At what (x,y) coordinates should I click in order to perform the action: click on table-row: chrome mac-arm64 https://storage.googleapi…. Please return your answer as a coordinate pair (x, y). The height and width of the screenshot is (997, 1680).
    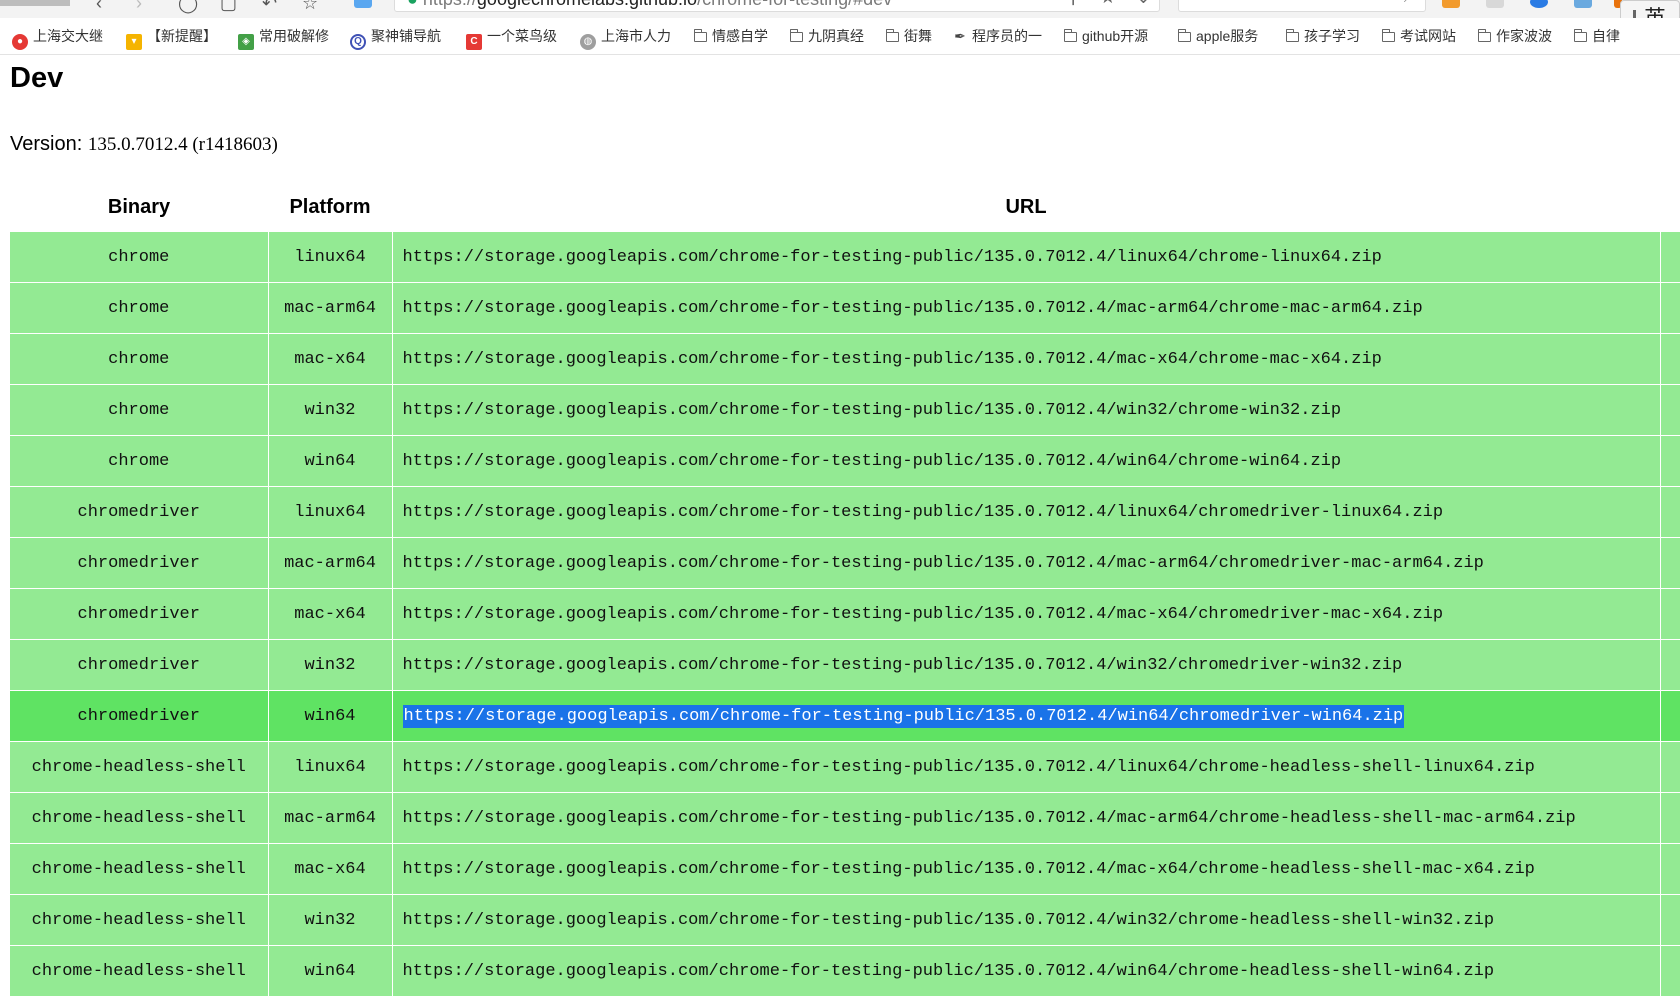
    Looking at the image, I should click on (845, 308).